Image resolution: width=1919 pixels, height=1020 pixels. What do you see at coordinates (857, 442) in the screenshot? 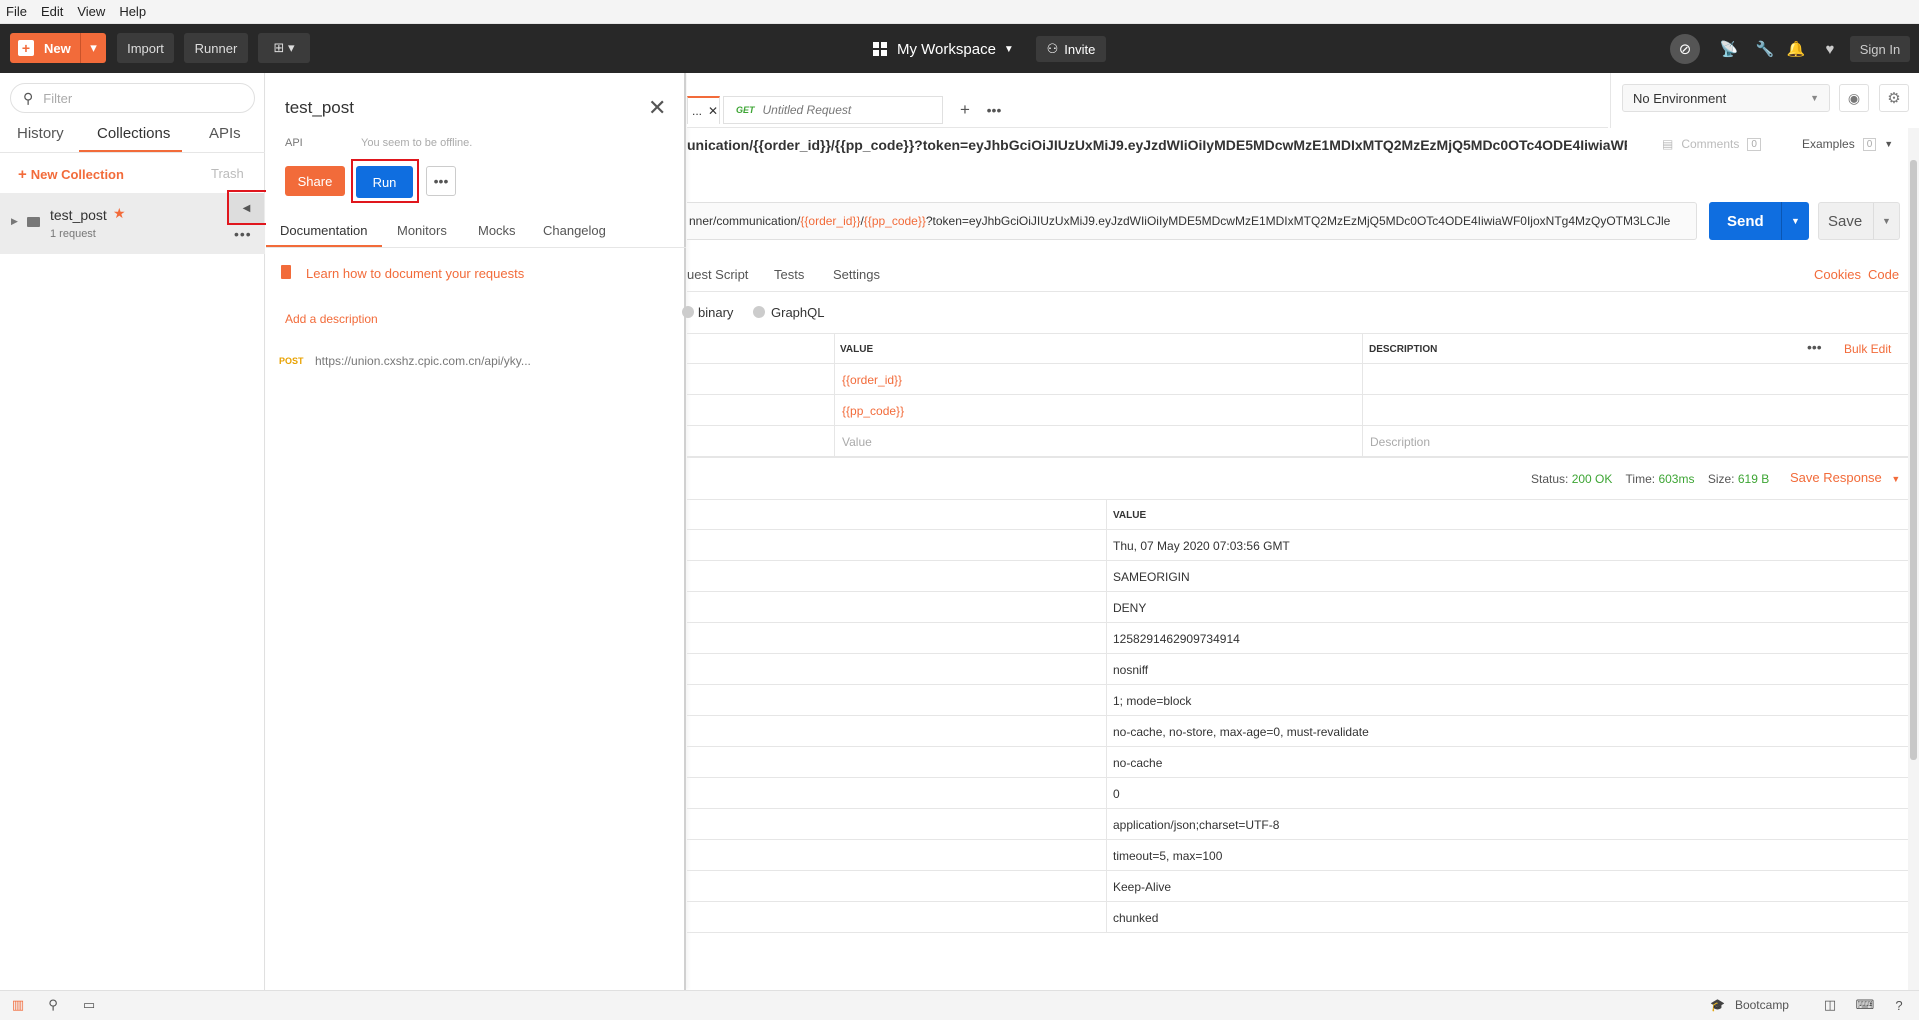
I see `value-input: Value` at bounding box center [857, 442].